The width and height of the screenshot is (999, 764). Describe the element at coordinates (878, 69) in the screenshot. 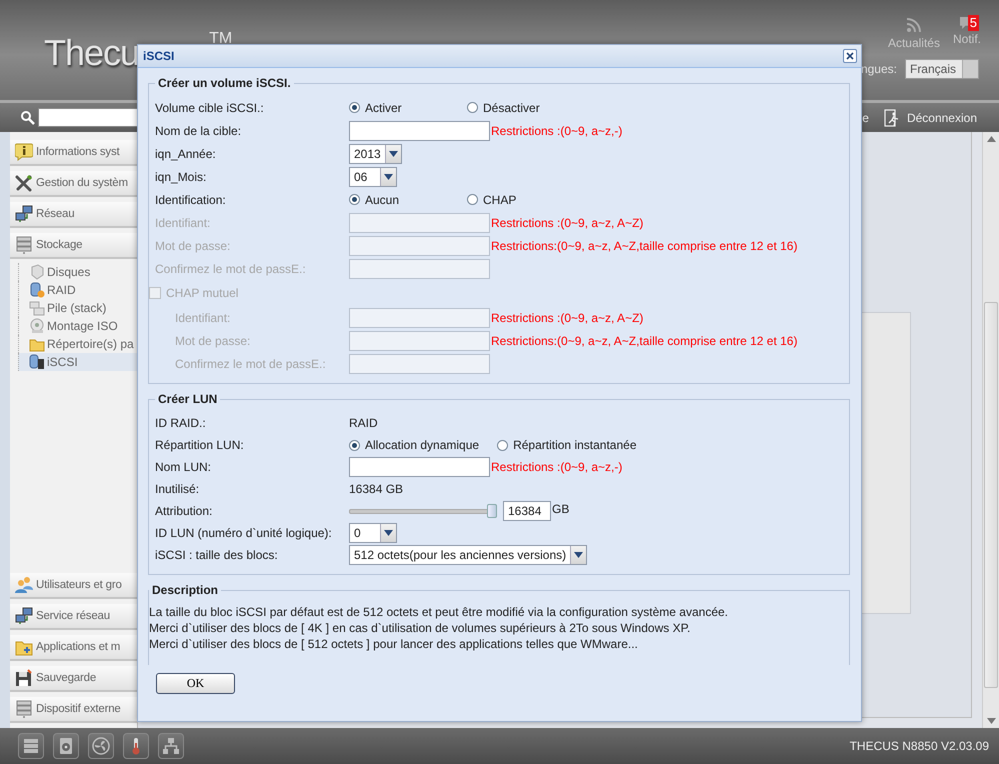

I see `language-label: ngues:` at that location.